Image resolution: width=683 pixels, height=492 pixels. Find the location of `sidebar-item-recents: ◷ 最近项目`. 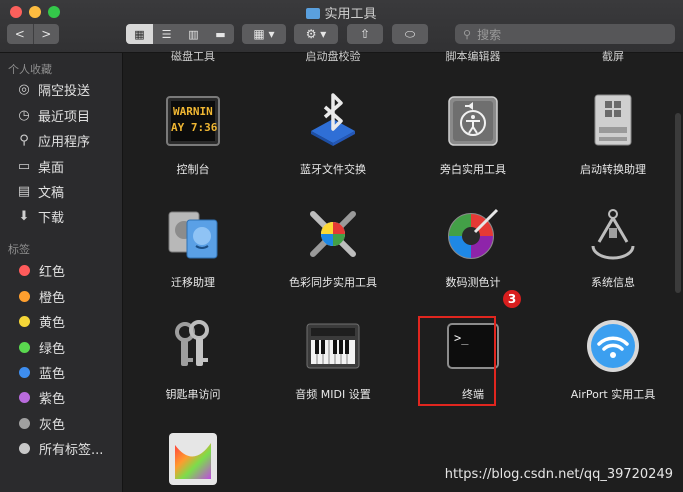

sidebar-item-recents: ◷ 最近项目 is located at coordinates (68, 115).